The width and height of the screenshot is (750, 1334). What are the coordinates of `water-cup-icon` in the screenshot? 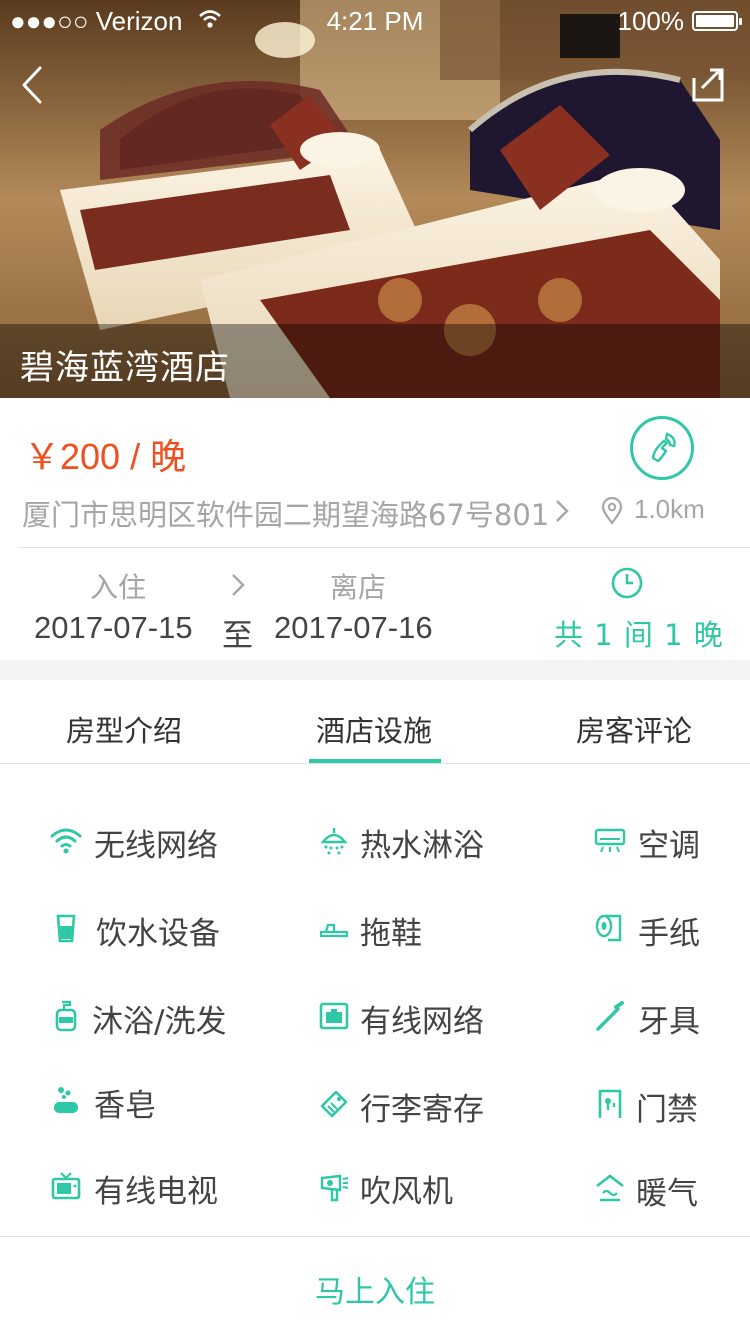 It's located at (66, 928).